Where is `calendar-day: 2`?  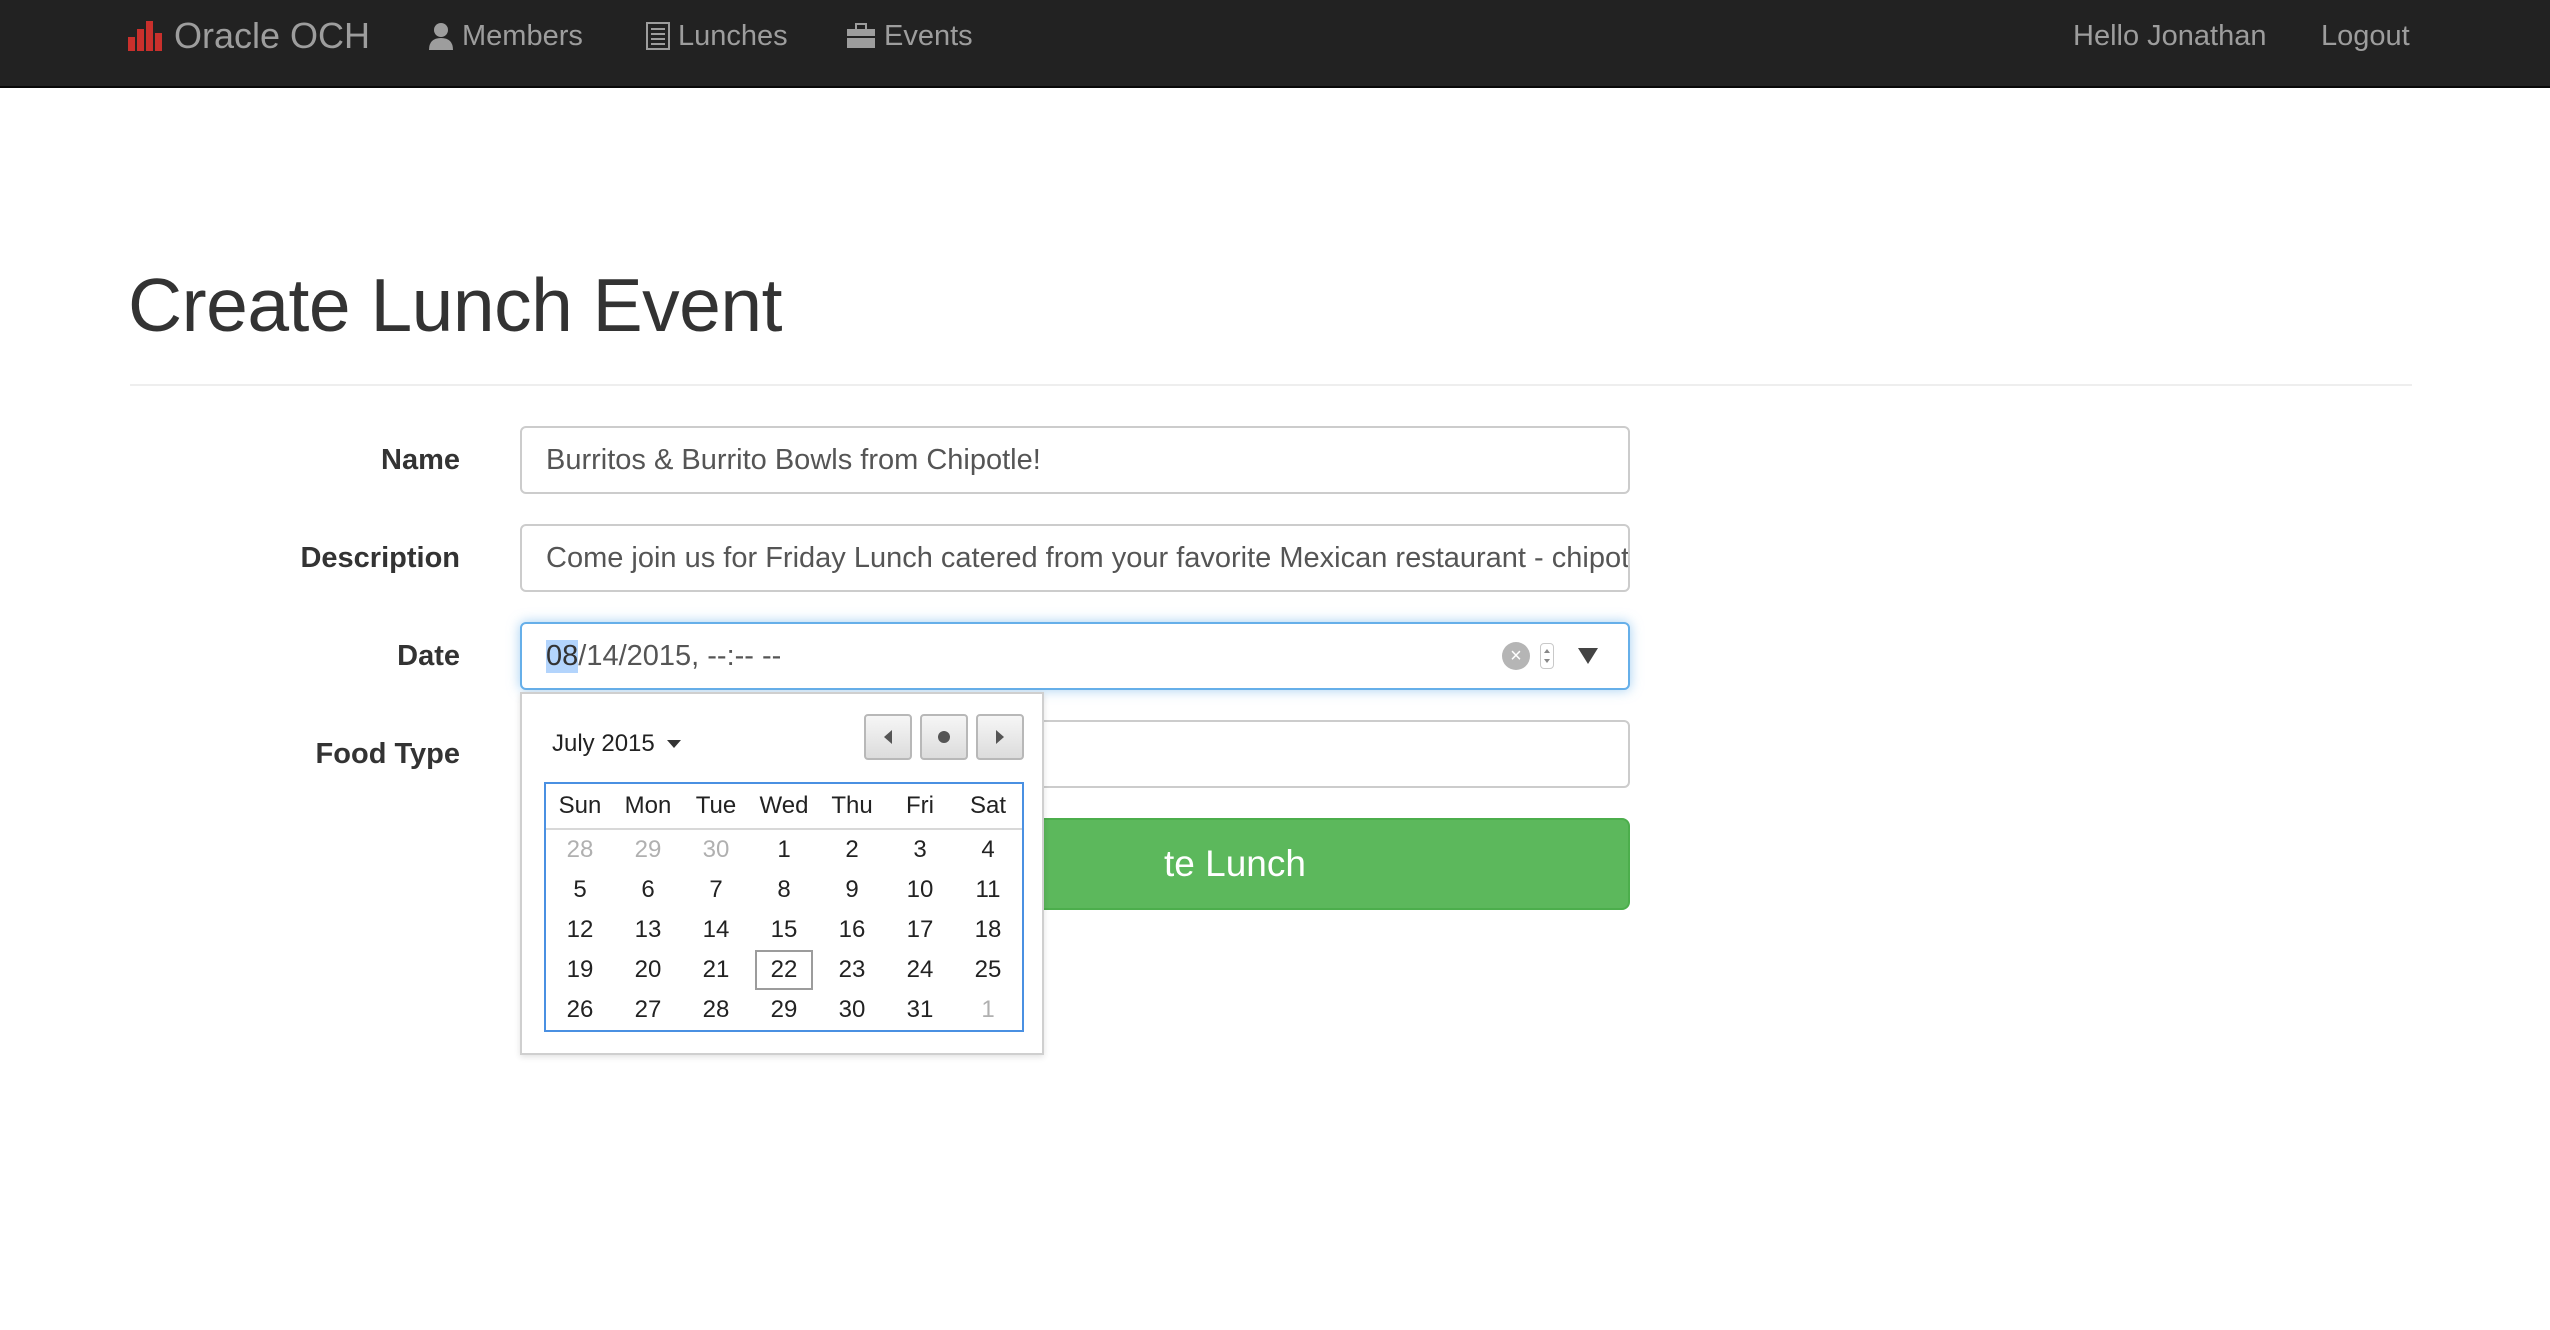 calendar-day: 2 is located at coordinates (852, 850).